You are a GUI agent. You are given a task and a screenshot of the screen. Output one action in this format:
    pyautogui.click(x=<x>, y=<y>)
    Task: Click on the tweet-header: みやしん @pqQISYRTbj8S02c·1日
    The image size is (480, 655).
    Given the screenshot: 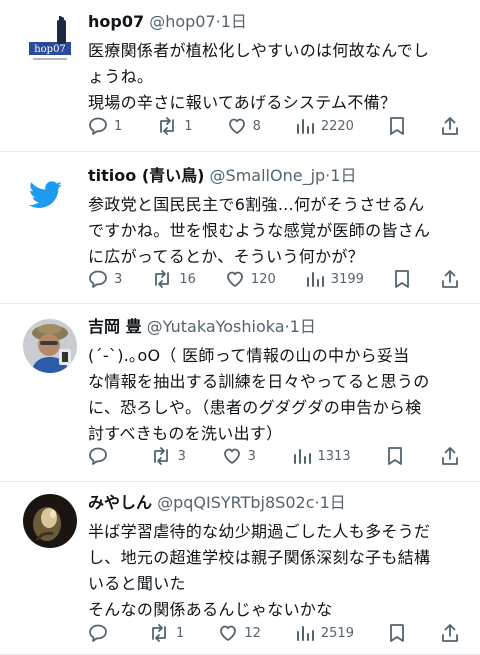 What is the action you would take?
    pyautogui.click(x=278, y=503)
    